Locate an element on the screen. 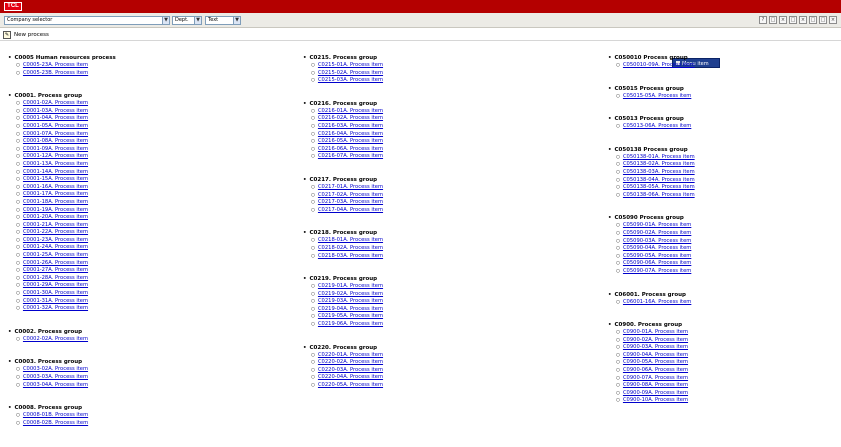 The image size is (841, 447). process-link: C0220-05A. Process item is located at coordinates (350, 385).